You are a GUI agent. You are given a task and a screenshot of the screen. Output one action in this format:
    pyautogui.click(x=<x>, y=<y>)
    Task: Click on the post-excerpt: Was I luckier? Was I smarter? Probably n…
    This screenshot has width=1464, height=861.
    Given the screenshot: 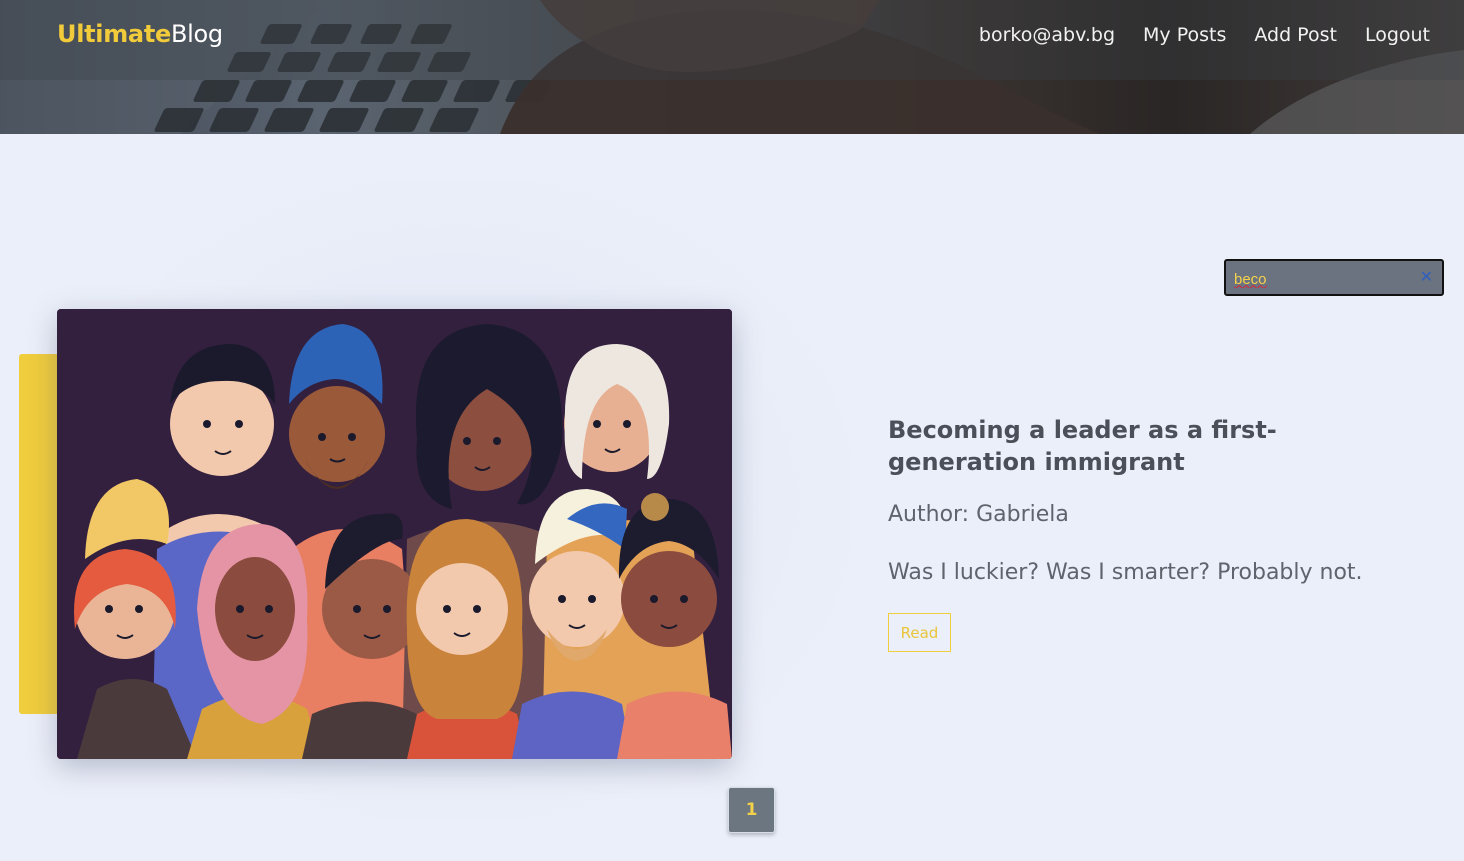 What is the action you would take?
    pyautogui.click(x=1125, y=572)
    